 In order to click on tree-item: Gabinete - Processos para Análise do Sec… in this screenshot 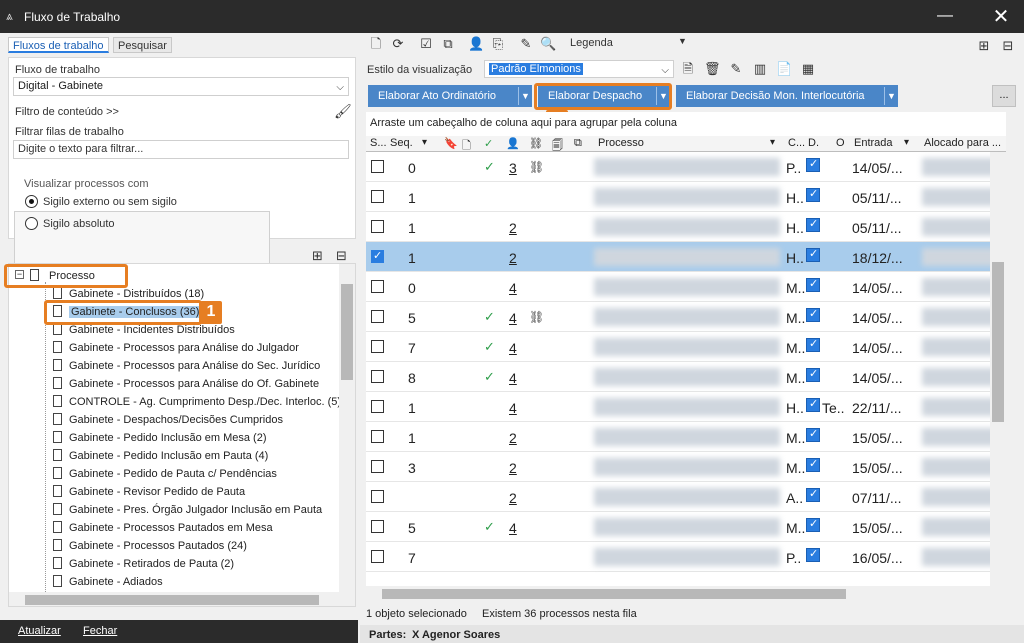, I will do `click(194, 366)`.